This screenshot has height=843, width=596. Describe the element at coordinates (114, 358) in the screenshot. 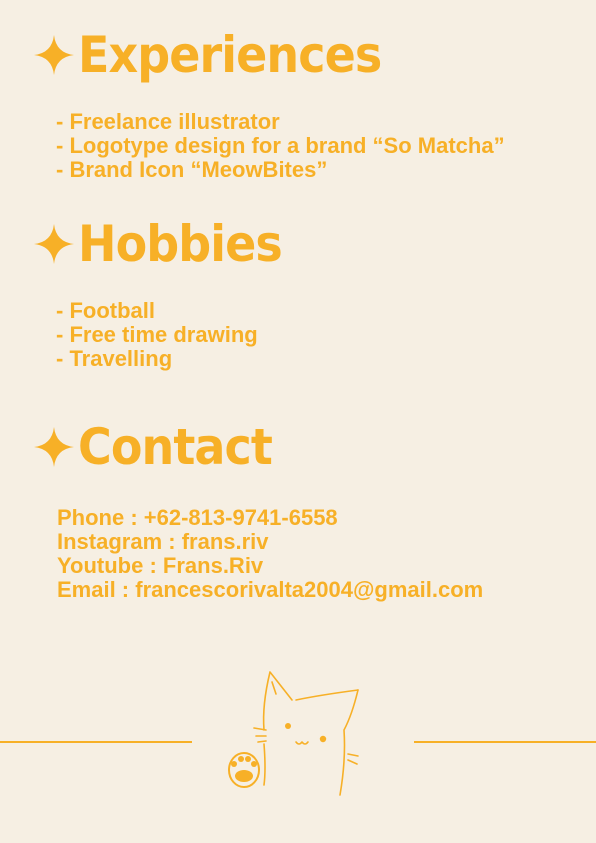

I see `list-item: - Travelling` at that location.